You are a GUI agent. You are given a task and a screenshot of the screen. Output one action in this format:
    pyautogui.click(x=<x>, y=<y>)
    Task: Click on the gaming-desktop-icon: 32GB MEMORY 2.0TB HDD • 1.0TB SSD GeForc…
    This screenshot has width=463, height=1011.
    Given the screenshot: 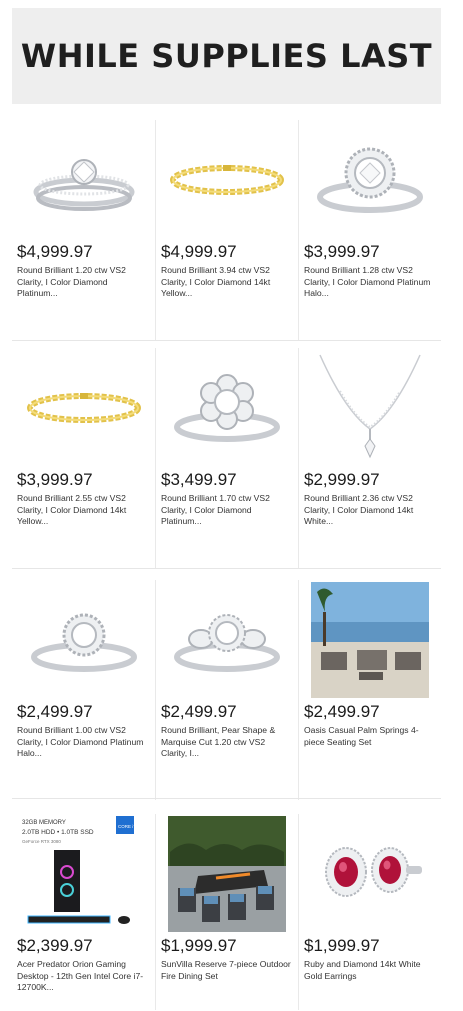 What is the action you would take?
    pyautogui.click(x=83, y=874)
    